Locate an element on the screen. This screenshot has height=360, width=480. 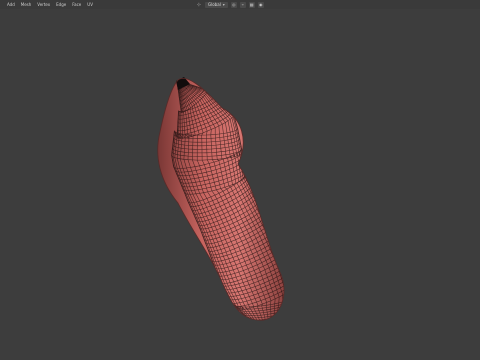
menu-uv: UV is located at coordinates (90, 4).